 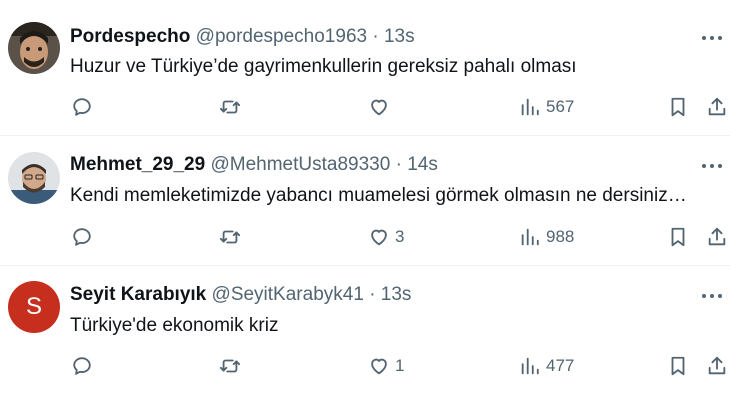 I want to click on user-handle: @SeyitKarabyk41, so click(x=288, y=294).